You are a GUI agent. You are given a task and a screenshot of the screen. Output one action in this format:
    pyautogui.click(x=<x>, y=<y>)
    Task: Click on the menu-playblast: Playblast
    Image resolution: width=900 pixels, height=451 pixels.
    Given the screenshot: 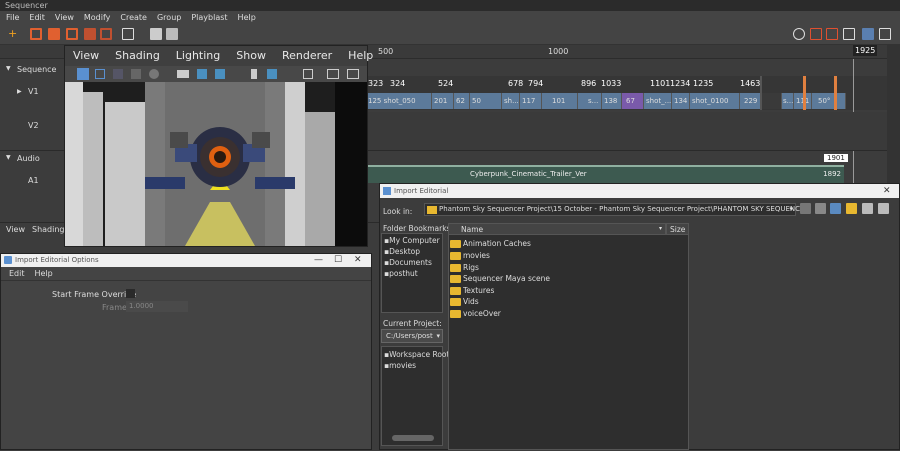 What is the action you would take?
    pyautogui.click(x=209, y=18)
    